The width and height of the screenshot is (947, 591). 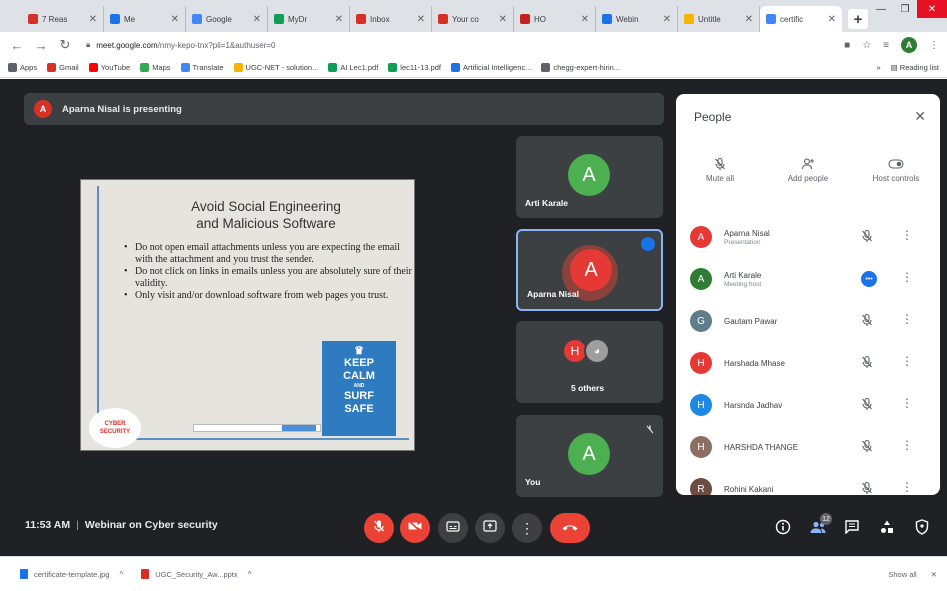 What do you see at coordinates (808, 279) in the screenshot?
I see `participant-row: A Arti Karale Meeting host ••• ⋮` at bounding box center [808, 279].